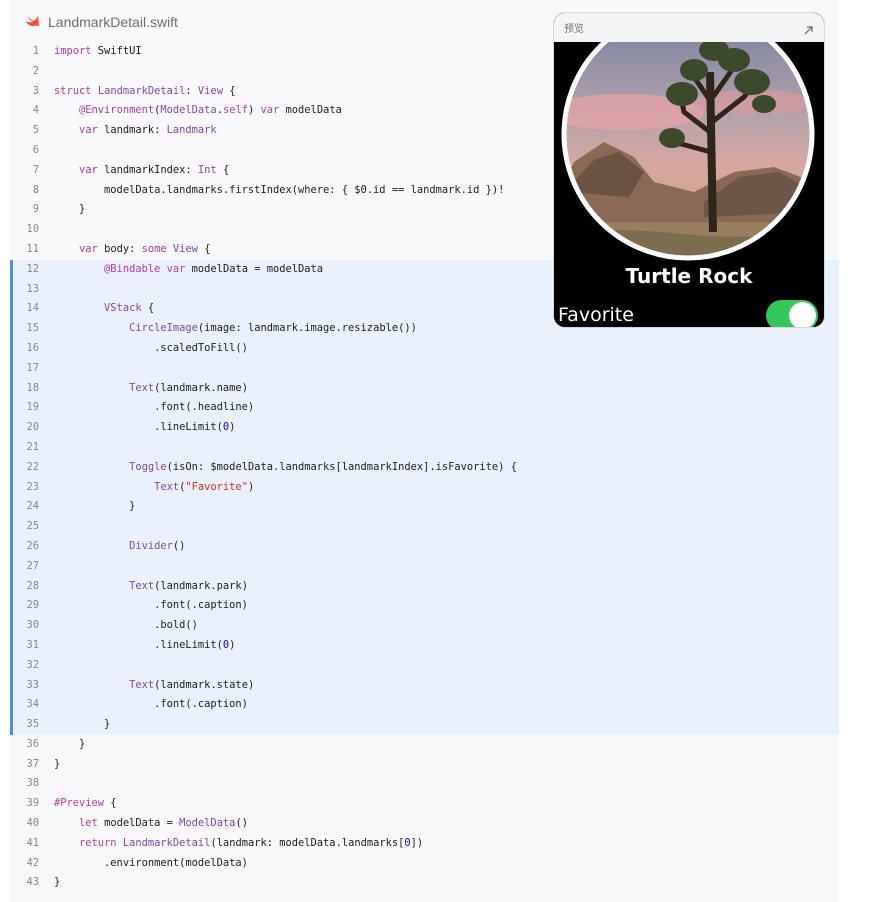 The image size is (877, 902). I want to click on line-number: 27, so click(32, 565).